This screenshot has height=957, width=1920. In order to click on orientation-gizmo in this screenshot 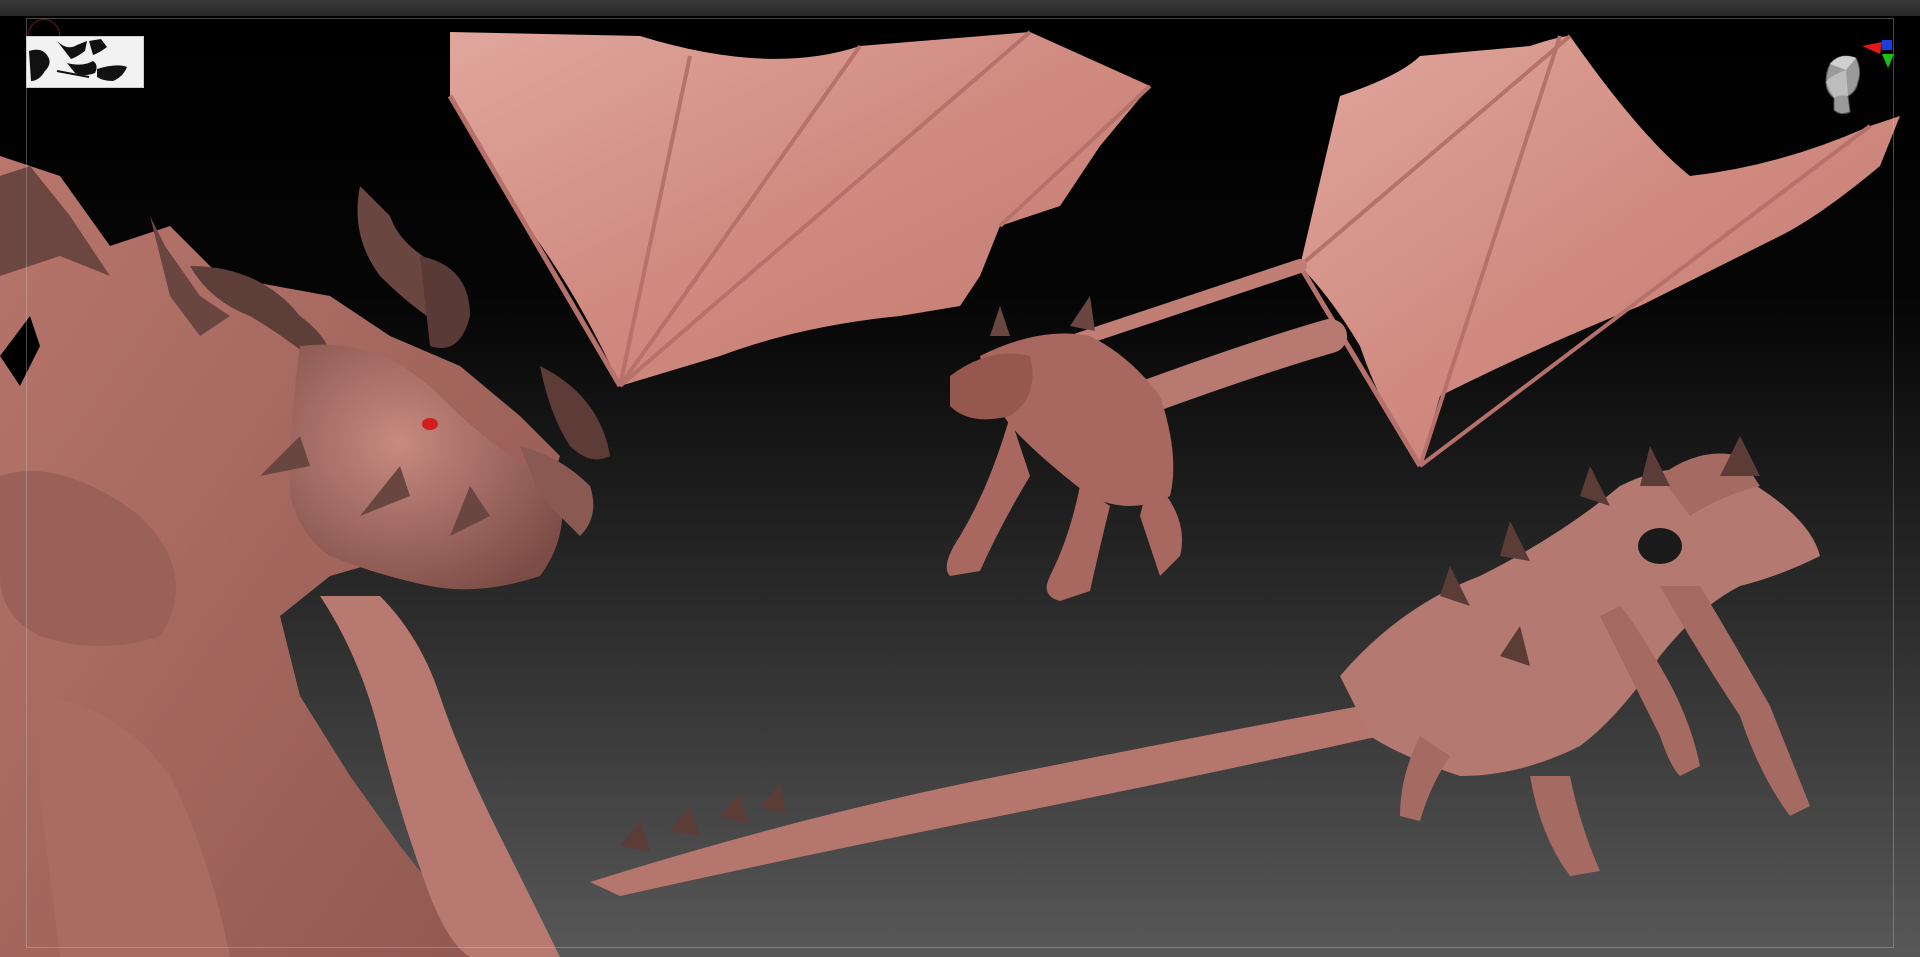, I will do `click(1850, 86)`.